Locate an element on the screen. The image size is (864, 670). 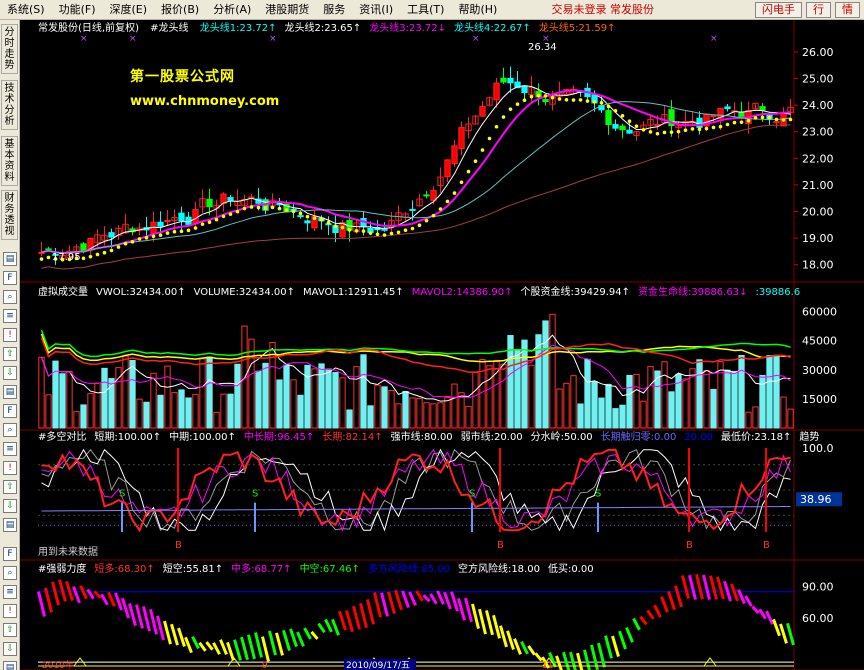
qiangruo-label-7: 低买:0.00 is located at coordinates (570, 569).